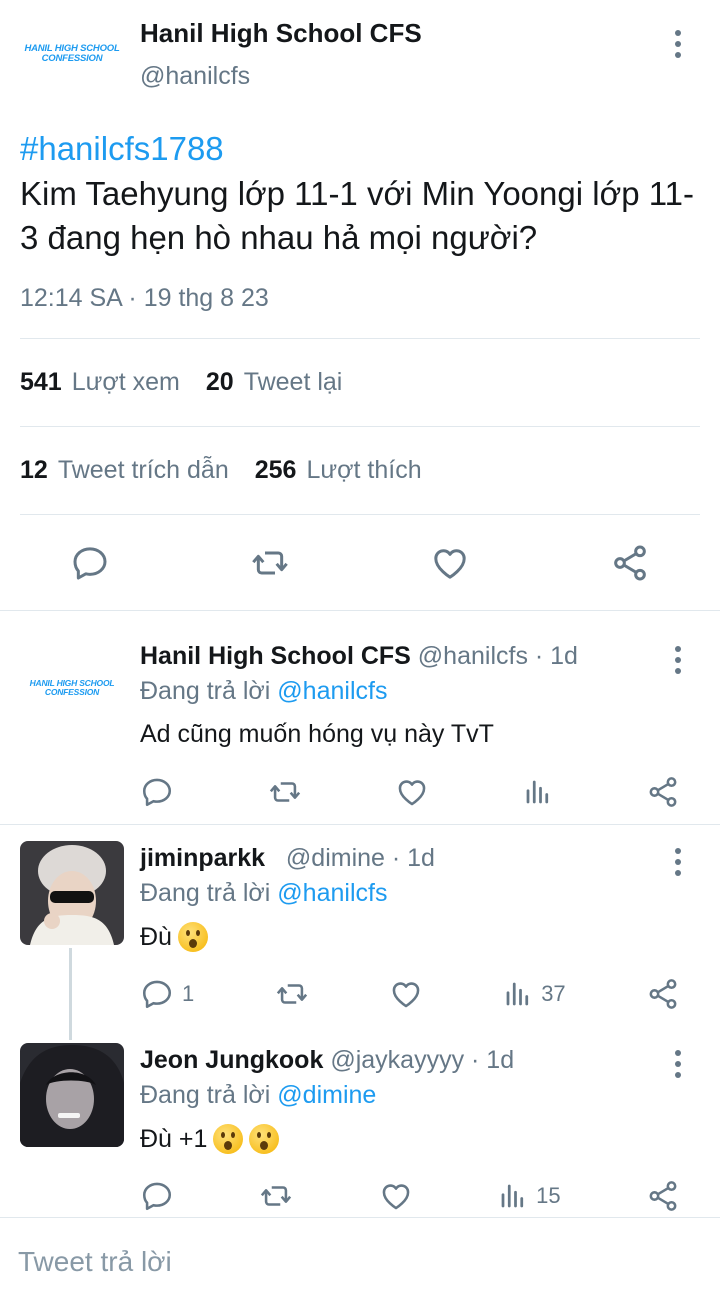 The width and height of the screenshot is (720, 1302). Describe the element at coordinates (122, 149) in the screenshot. I see `hashtag-link: #hanilcfs1788` at that location.